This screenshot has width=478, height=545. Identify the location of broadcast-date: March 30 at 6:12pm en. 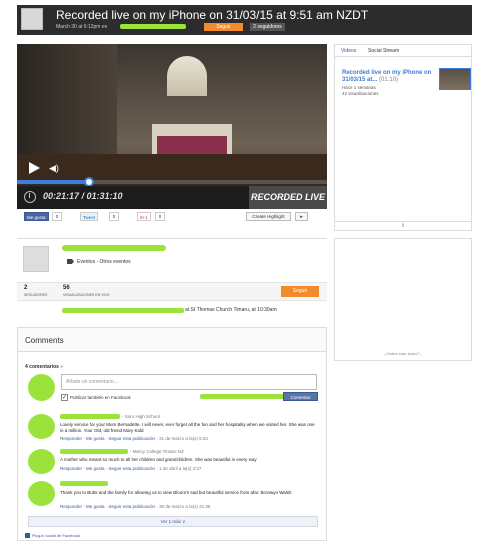
(82, 27).